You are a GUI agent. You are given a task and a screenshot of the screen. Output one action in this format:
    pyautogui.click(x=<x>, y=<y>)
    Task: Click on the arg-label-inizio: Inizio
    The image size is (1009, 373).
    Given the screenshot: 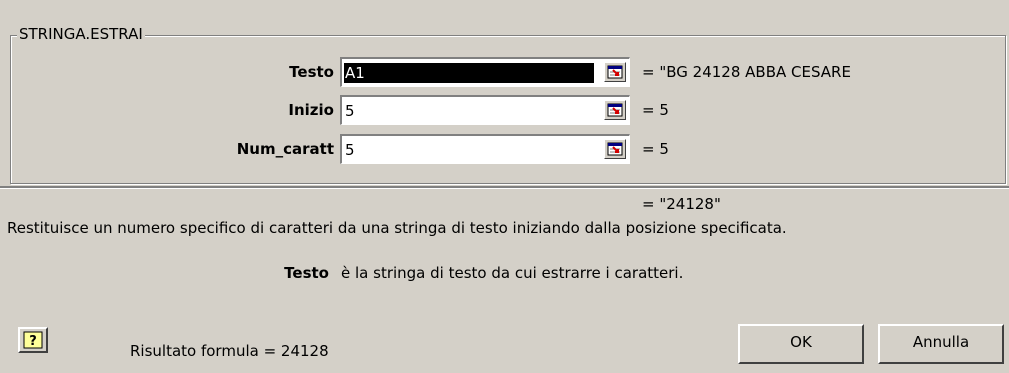 What is the action you would take?
    pyautogui.click(x=311, y=110)
    